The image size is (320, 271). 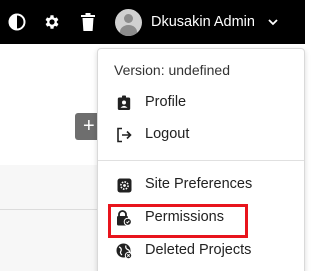 I want to click on menu-divider, so click(x=201, y=160).